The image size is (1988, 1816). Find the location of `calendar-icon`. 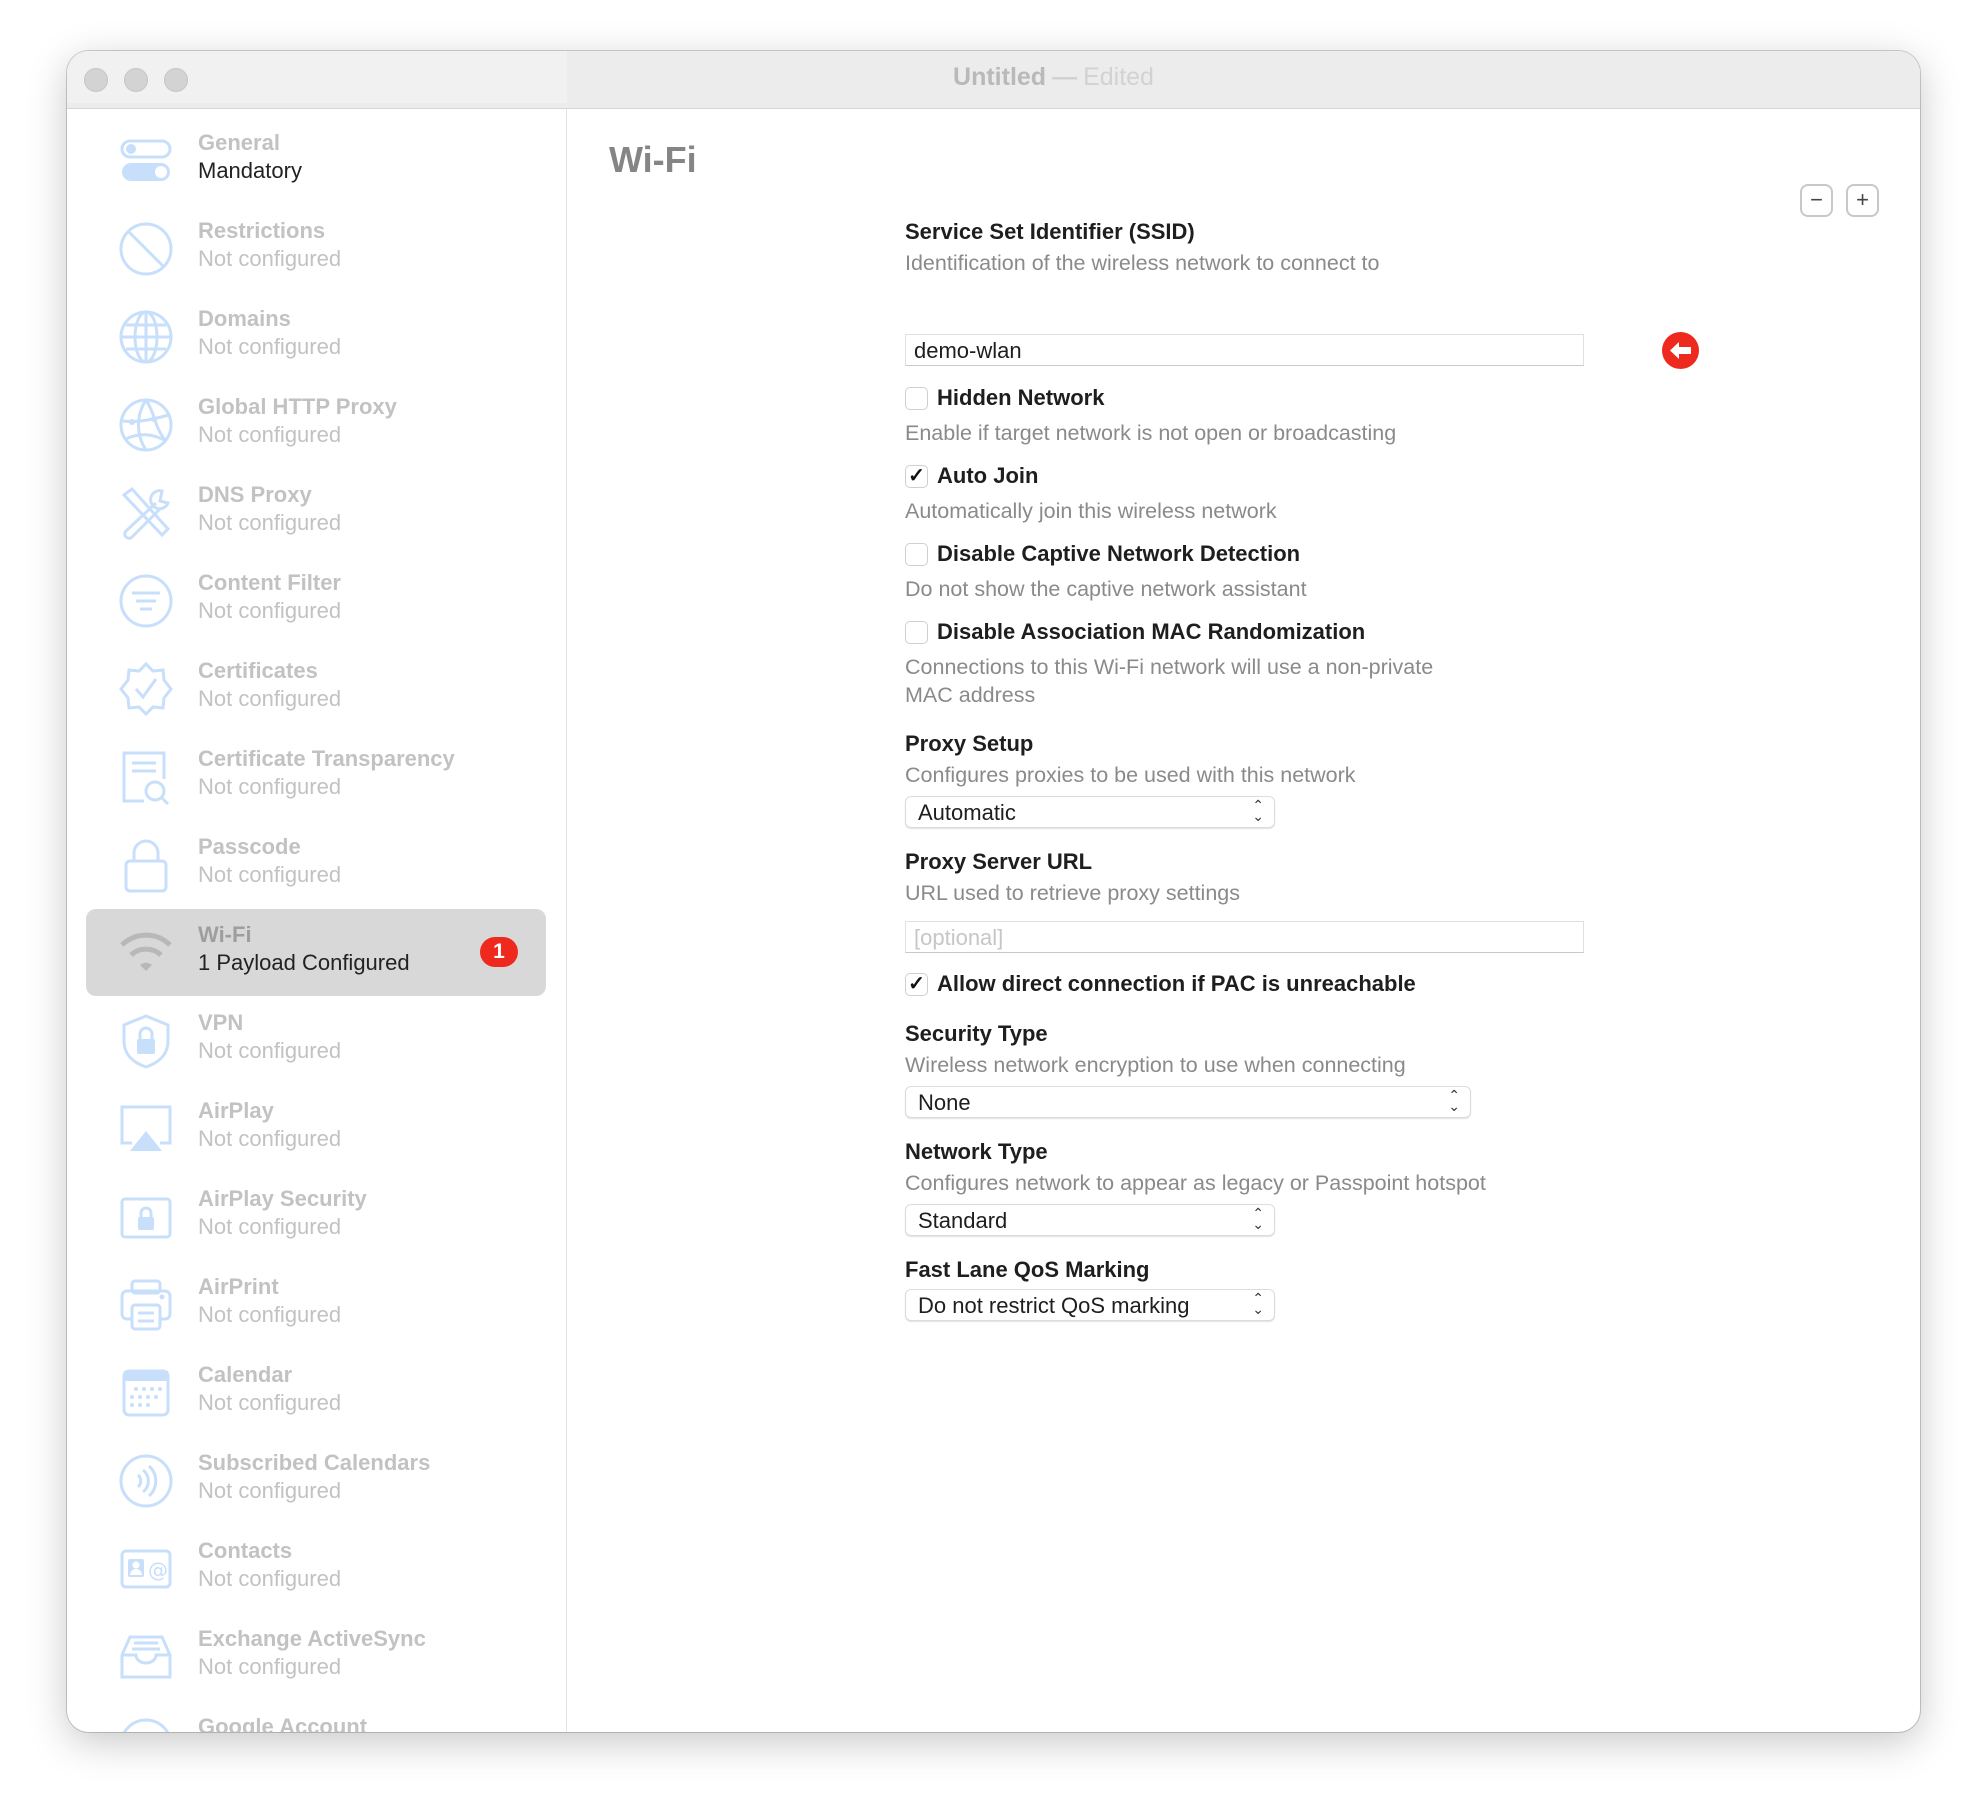

calendar-icon is located at coordinates (146, 1393).